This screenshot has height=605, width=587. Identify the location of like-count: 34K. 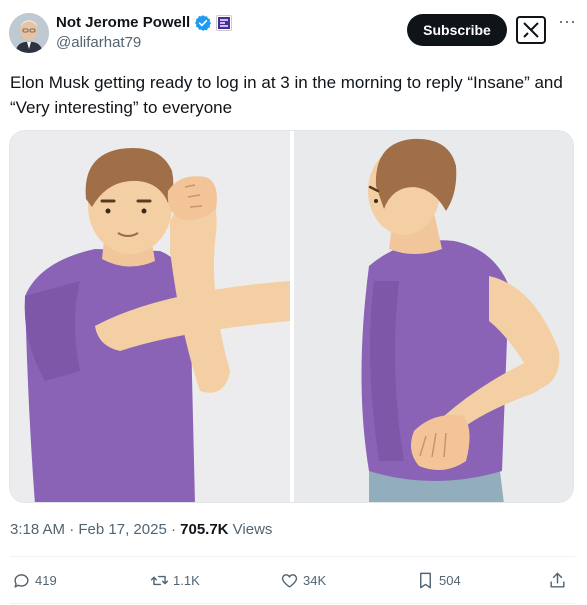
(315, 580).